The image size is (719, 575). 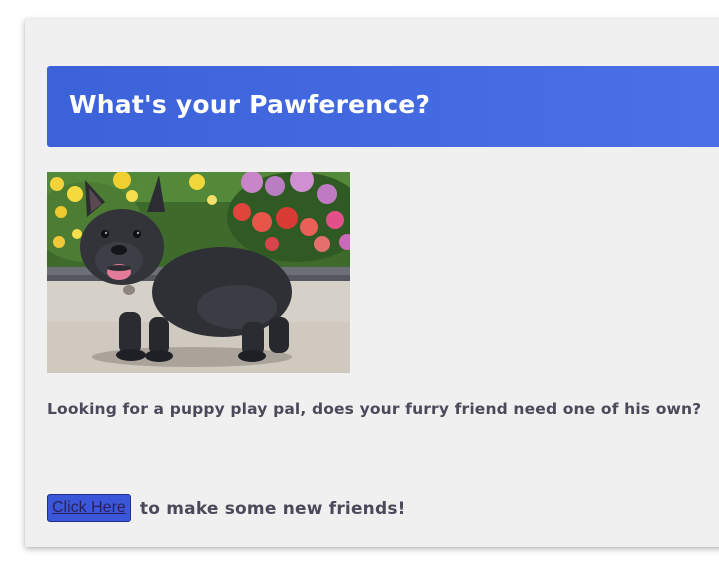 What do you see at coordinates (272, 509) in the screenshot?
I see `cta-trailing-text: to make some new friends!` at bounding box center [272, 509].